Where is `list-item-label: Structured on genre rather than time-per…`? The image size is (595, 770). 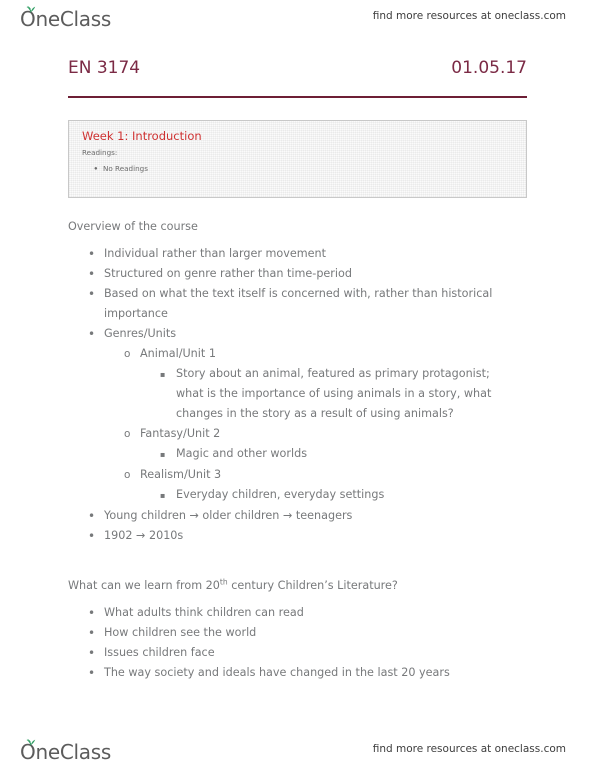
list-item-label: Structured on genre rather than time-per… is located at coordinates (228, 273).